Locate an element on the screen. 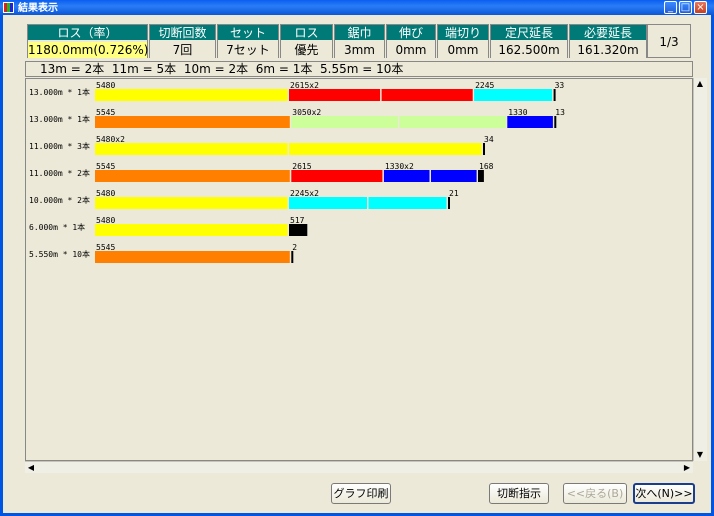 This screenshot has width=714, height=516. segment-label: 3050x2 is located at coordinates (306, 112).